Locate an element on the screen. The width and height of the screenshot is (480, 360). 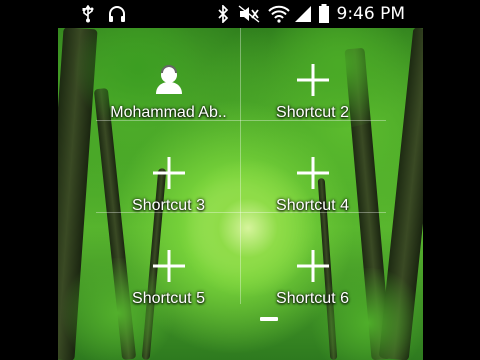
signal-icon is located at coordinates (303, 14).